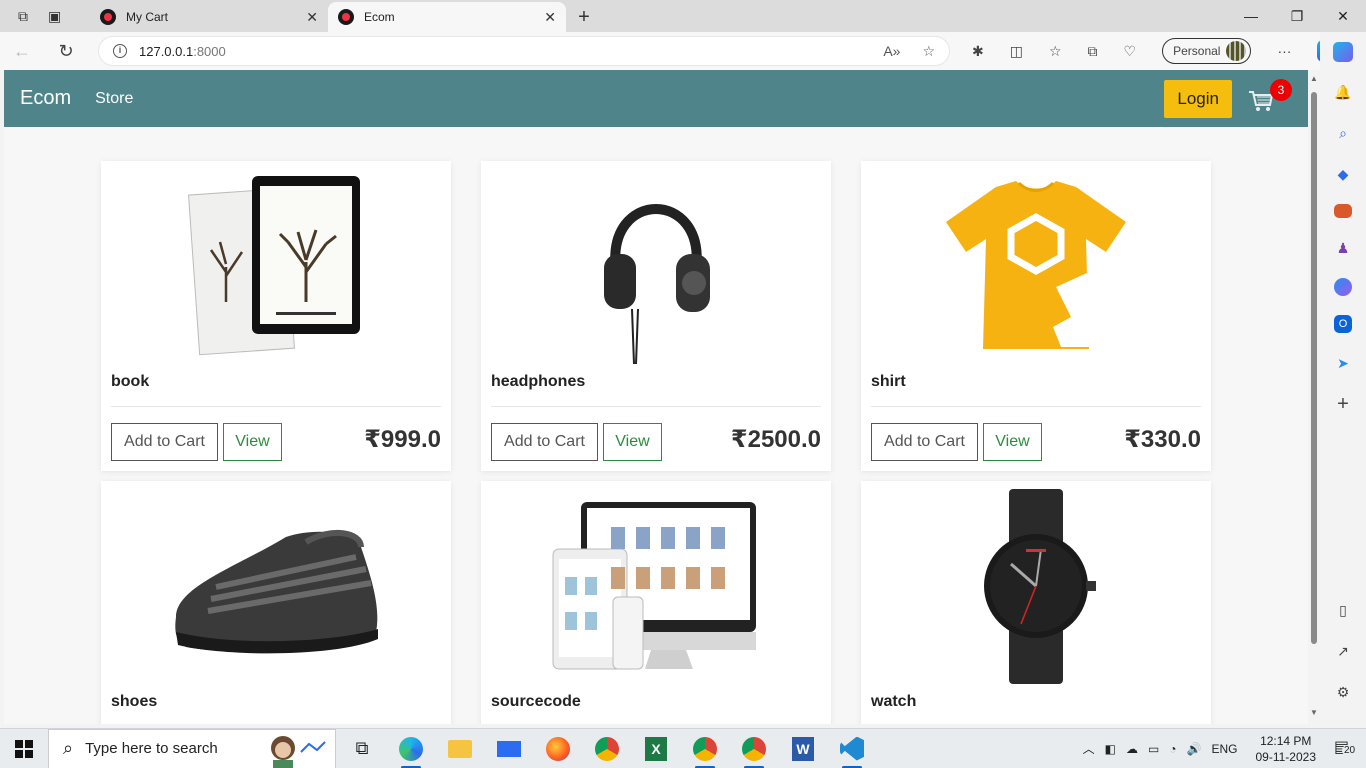 The image size is (1366, 768). I want to click on battery-icon: ▭, so click(1153, 749).